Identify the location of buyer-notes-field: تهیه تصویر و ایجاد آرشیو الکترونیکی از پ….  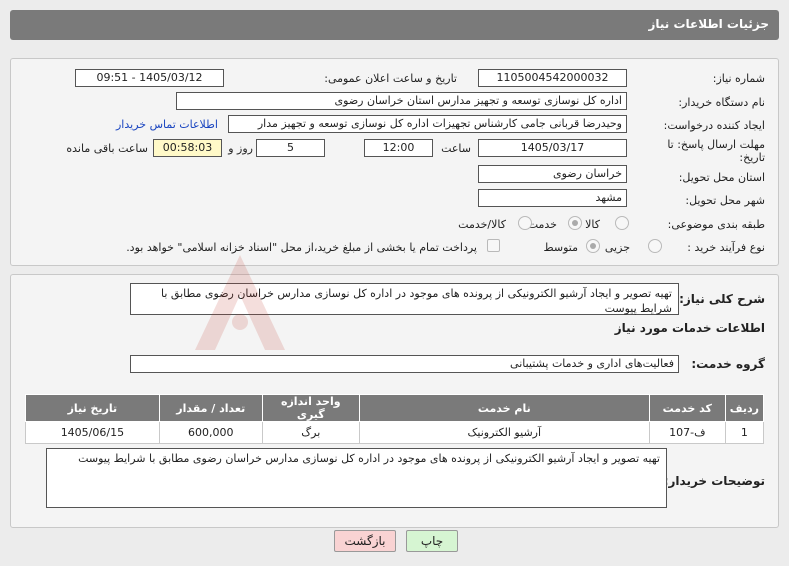
(356, 478).